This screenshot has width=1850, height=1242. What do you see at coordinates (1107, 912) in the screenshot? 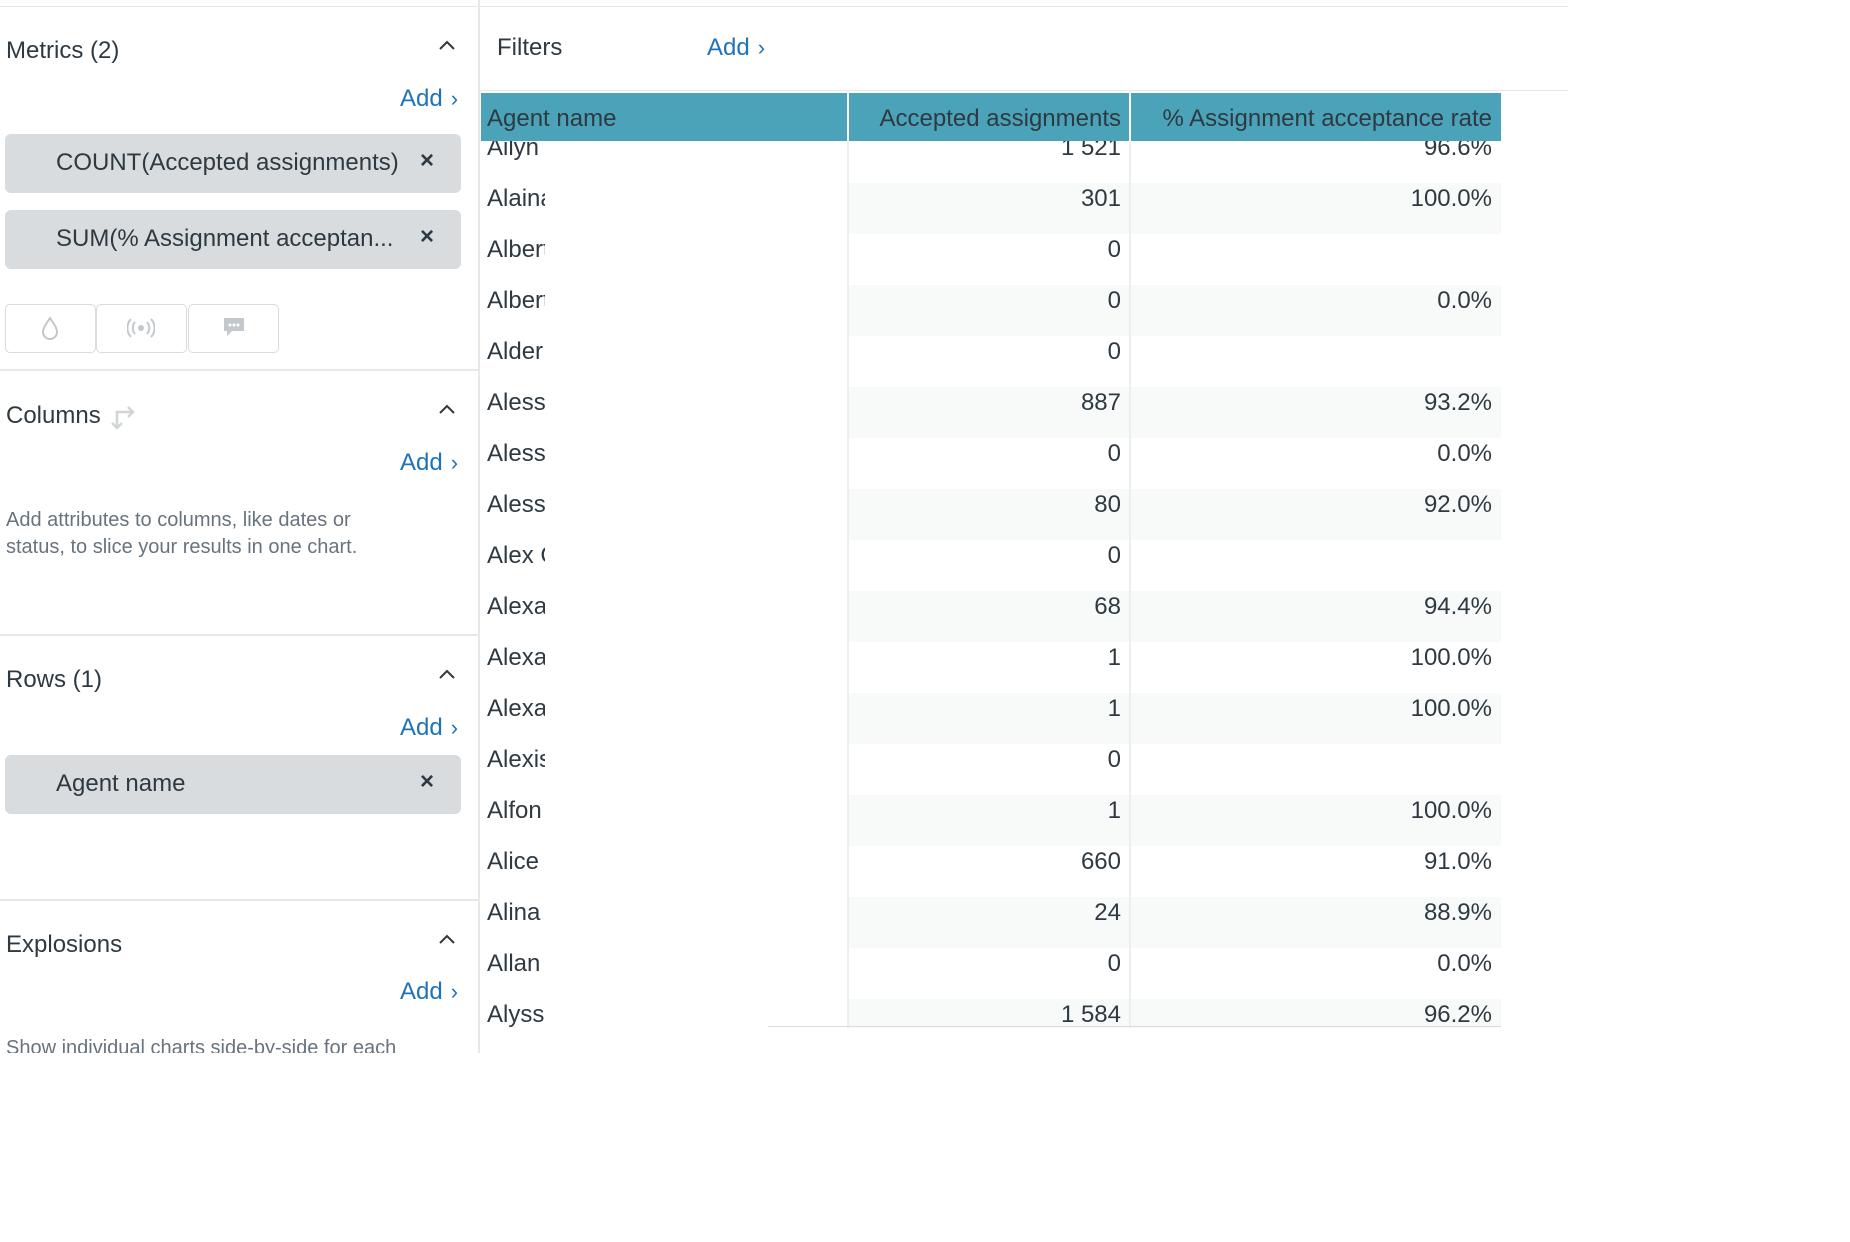
I see `cell-accepted-assignments: 24` at bounding box center [1107, 912].